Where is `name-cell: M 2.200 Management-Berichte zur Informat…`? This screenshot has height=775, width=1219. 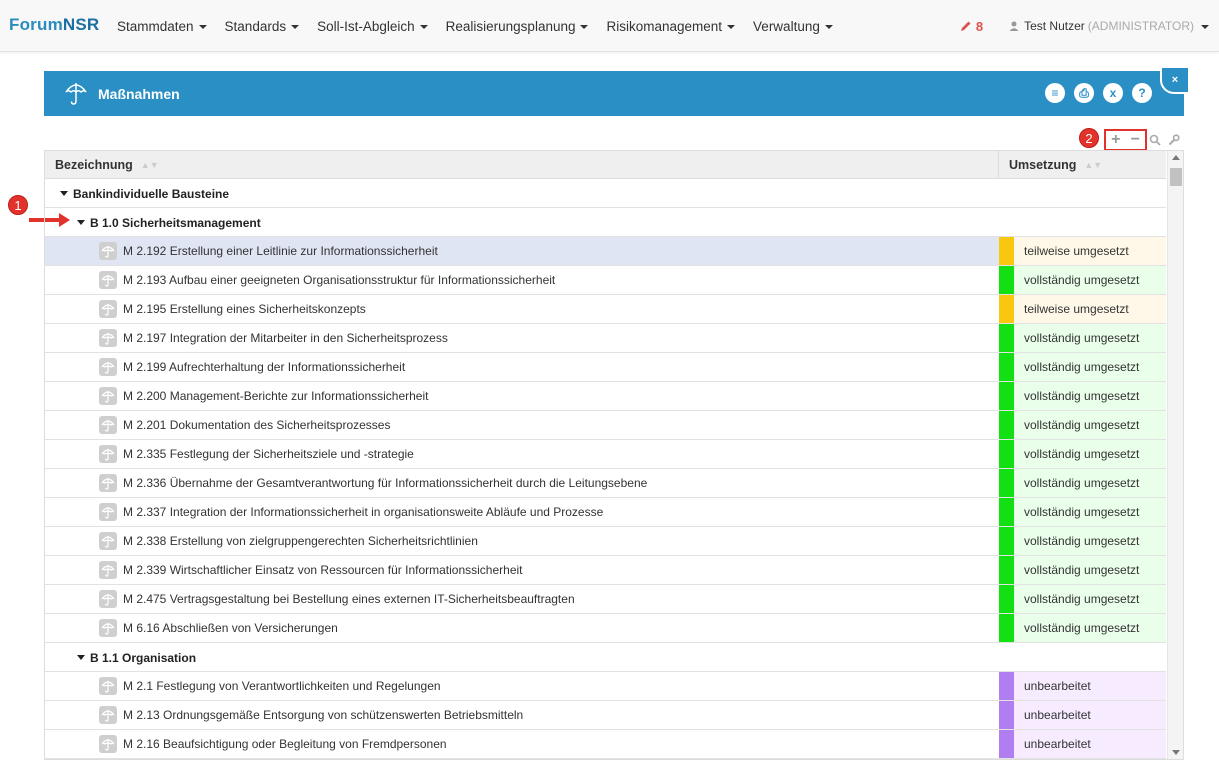
name-cell: M 2.200 Management-Berichte zur Informat… is located at coordinates (522, 396).